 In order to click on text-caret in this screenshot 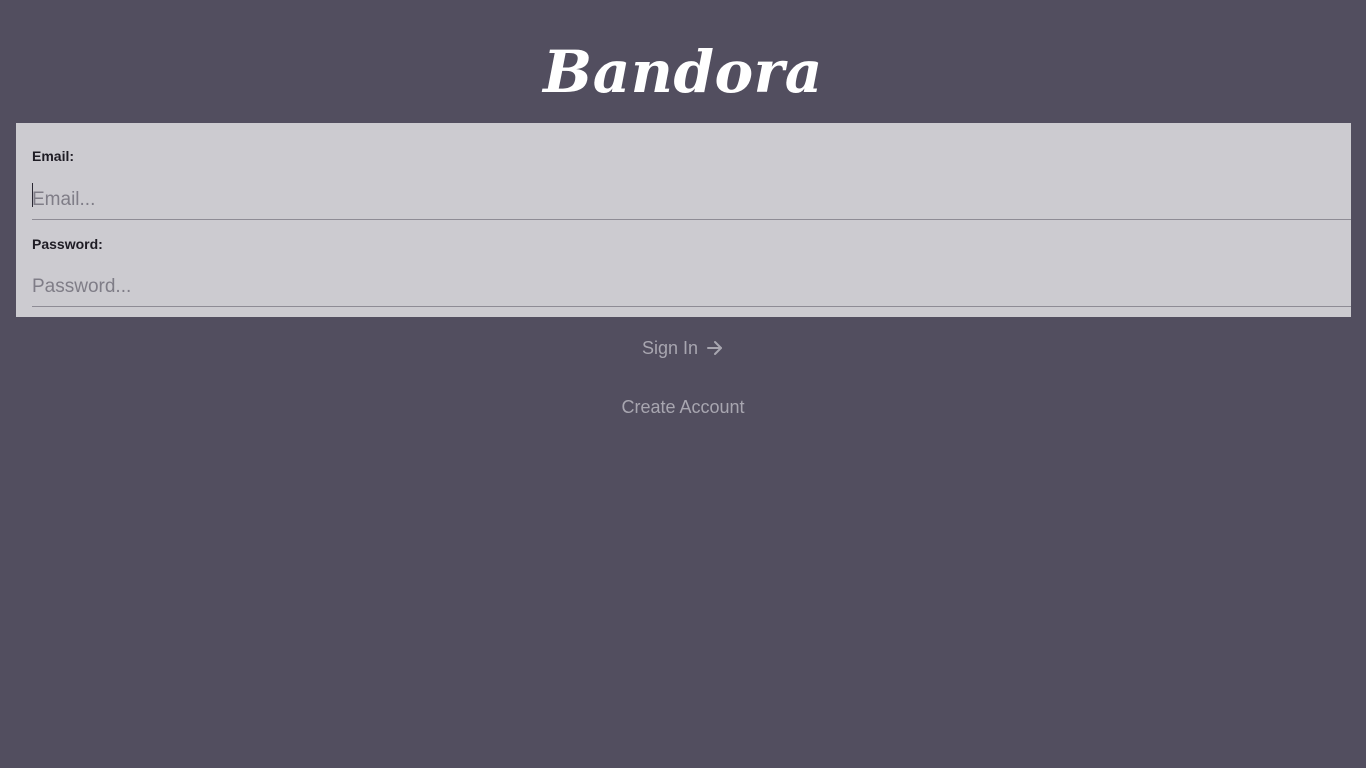, I will do `click(32, 195)`.